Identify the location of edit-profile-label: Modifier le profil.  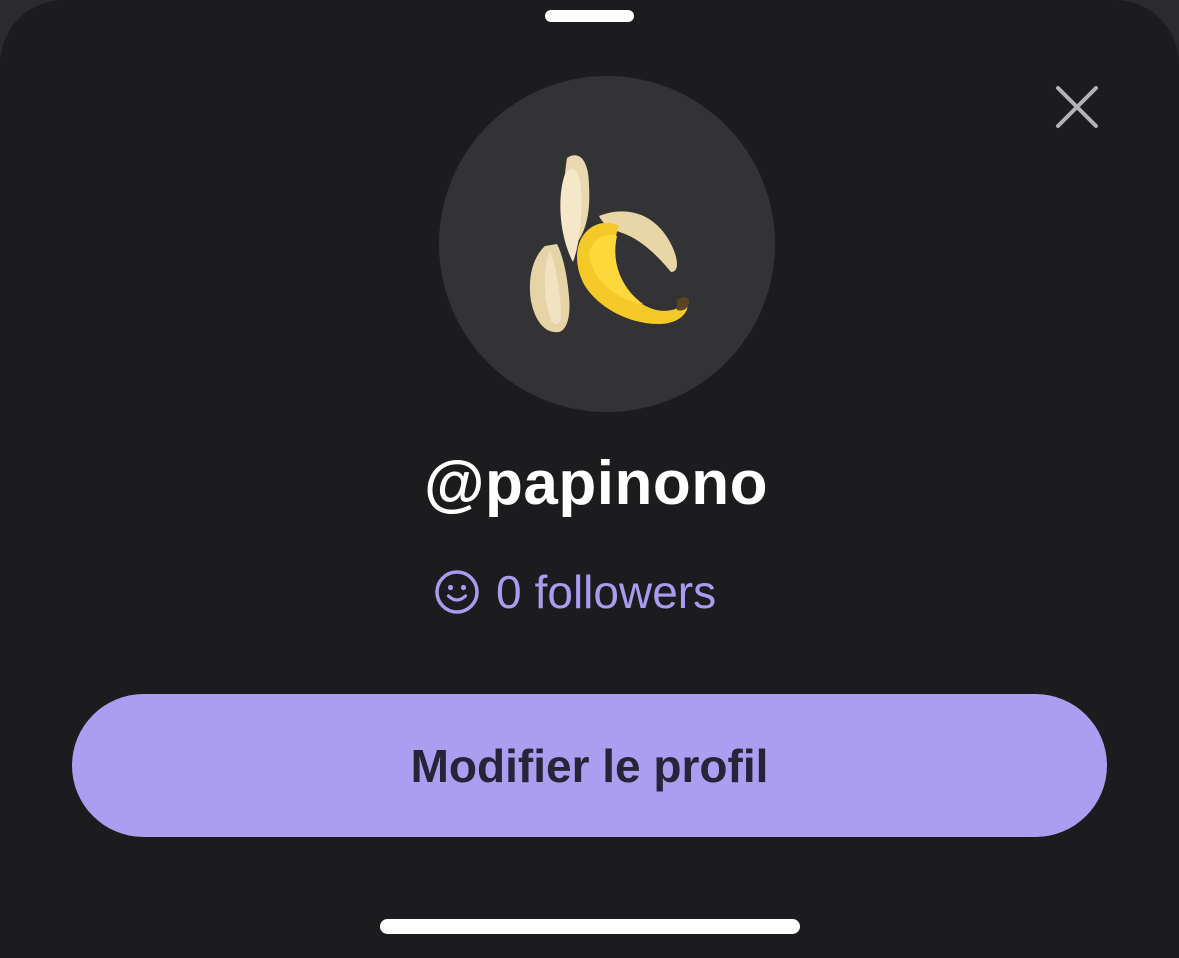
(589, 765).